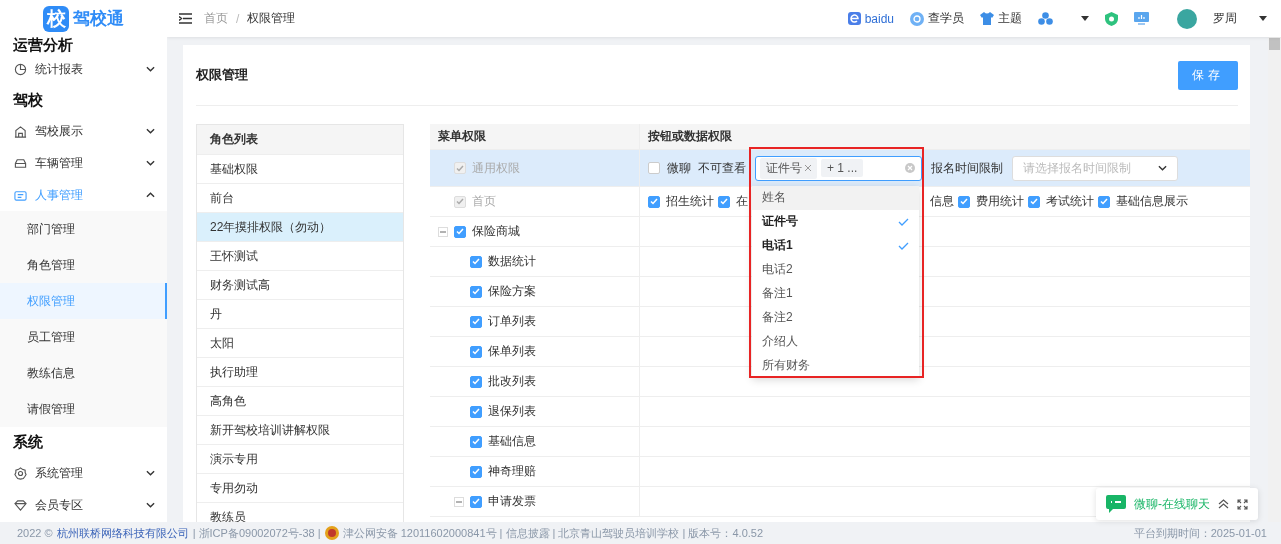 This screenshot has height=544, width=1281. What do you see at coordinates (83, 505) in the screenshot?
I see `sidebar-item: 会员专区` at bounding box center [83, 505].